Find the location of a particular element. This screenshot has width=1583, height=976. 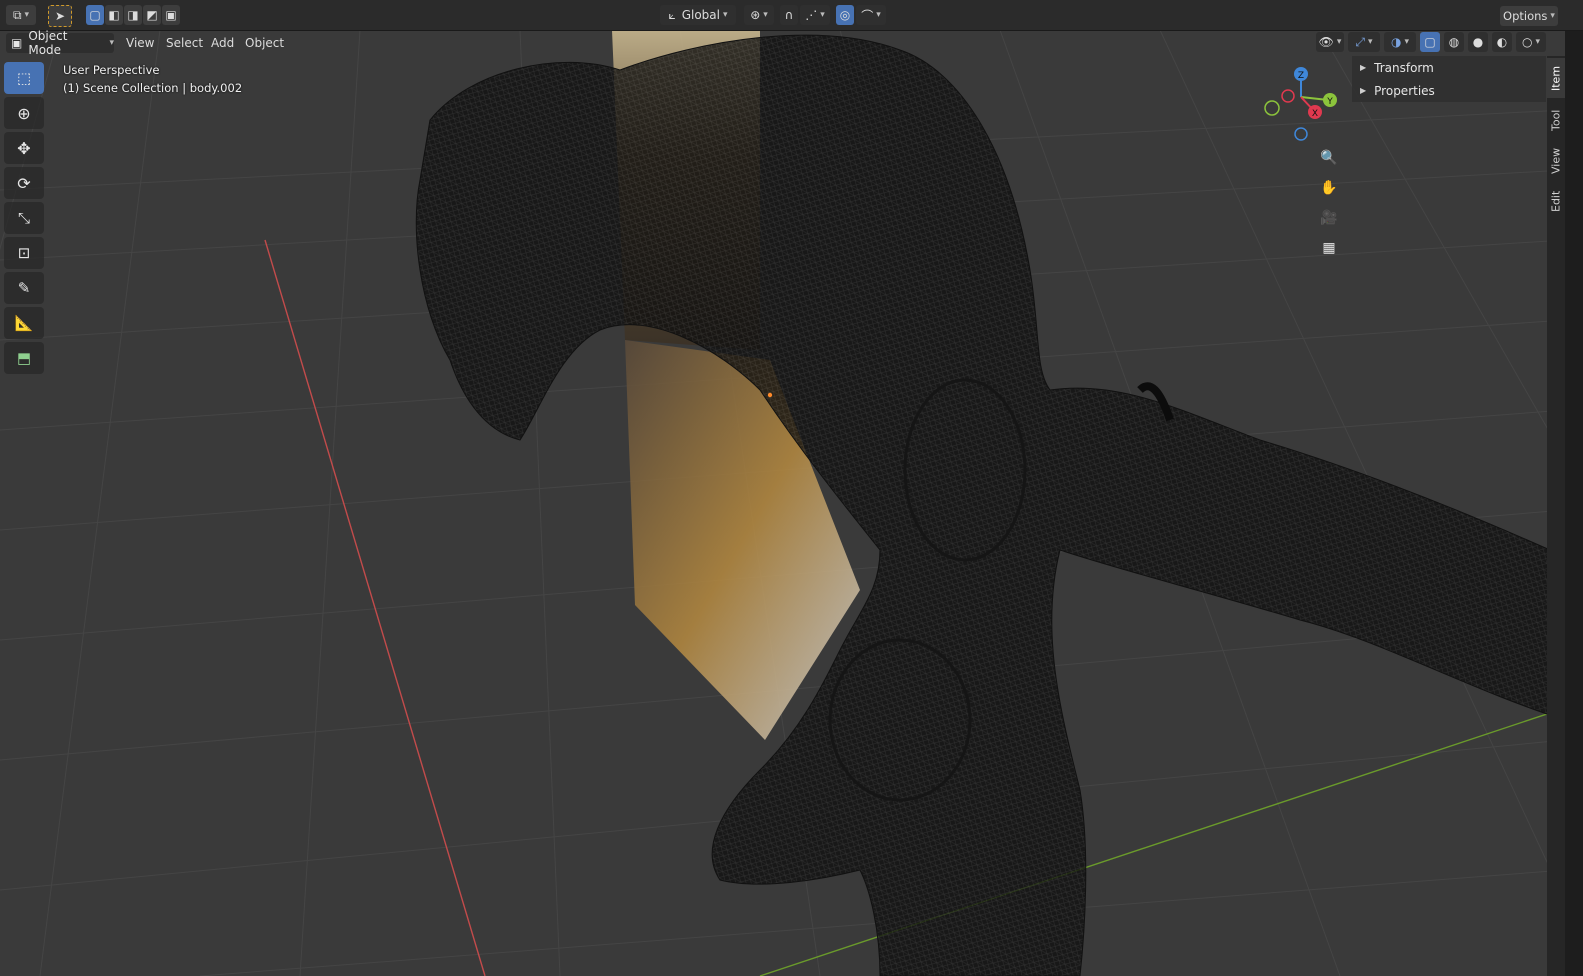

gizmo-icon: ⤢ is located at coordinates (1360, 41).